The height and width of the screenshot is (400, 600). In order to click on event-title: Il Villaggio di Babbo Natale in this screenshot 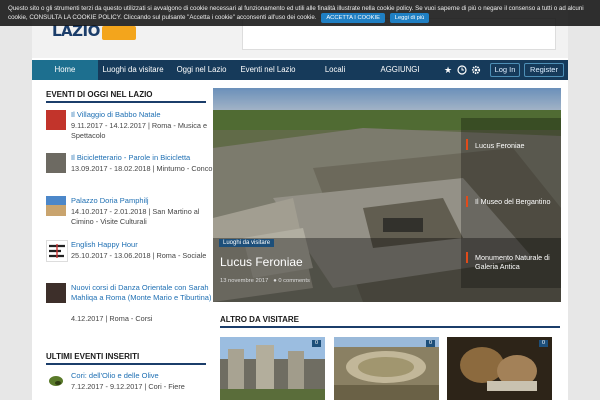, I will do `click(146, 115)`.